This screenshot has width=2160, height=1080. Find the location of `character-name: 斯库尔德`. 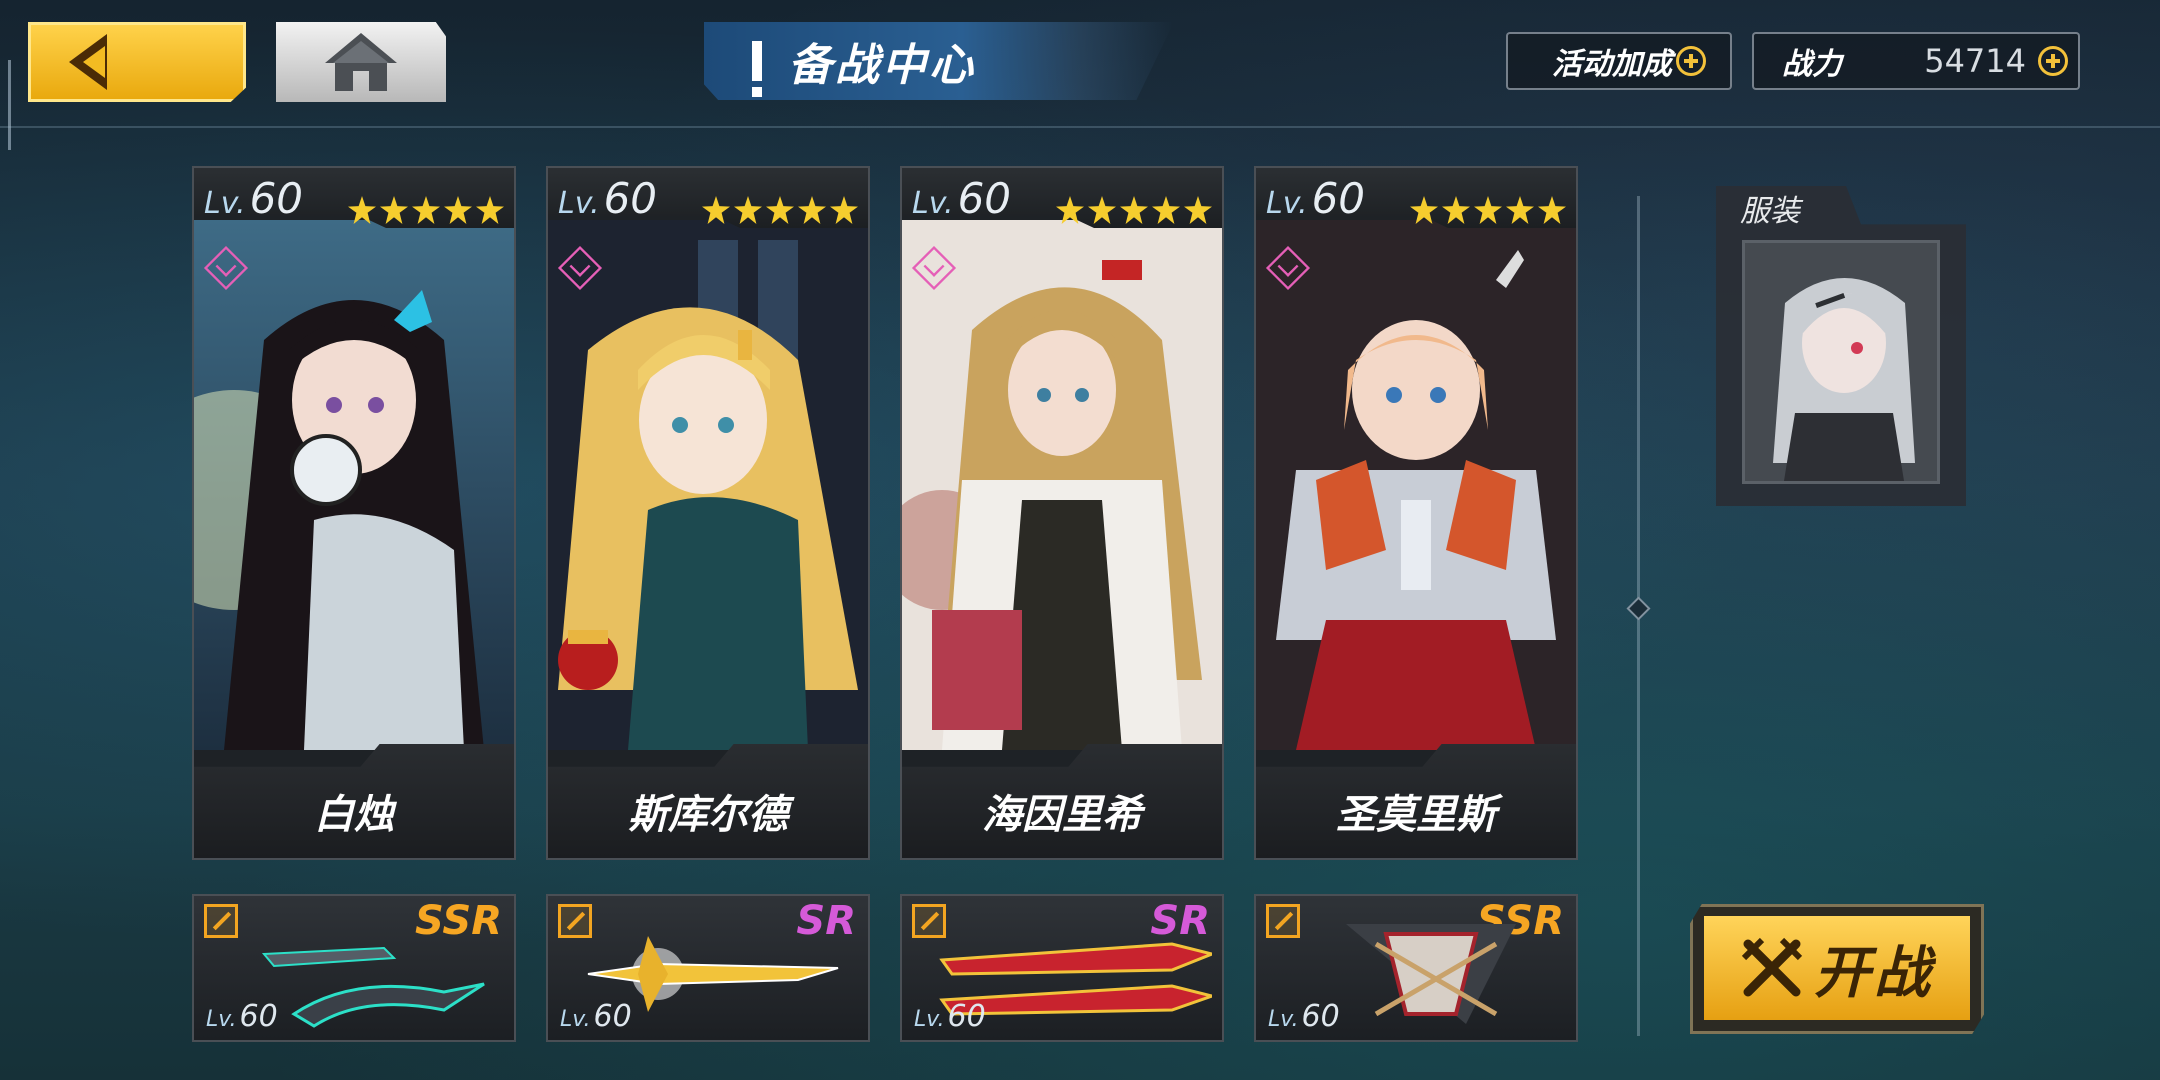

character-name: 斯库尔德 is located at coordinates (708, 815).